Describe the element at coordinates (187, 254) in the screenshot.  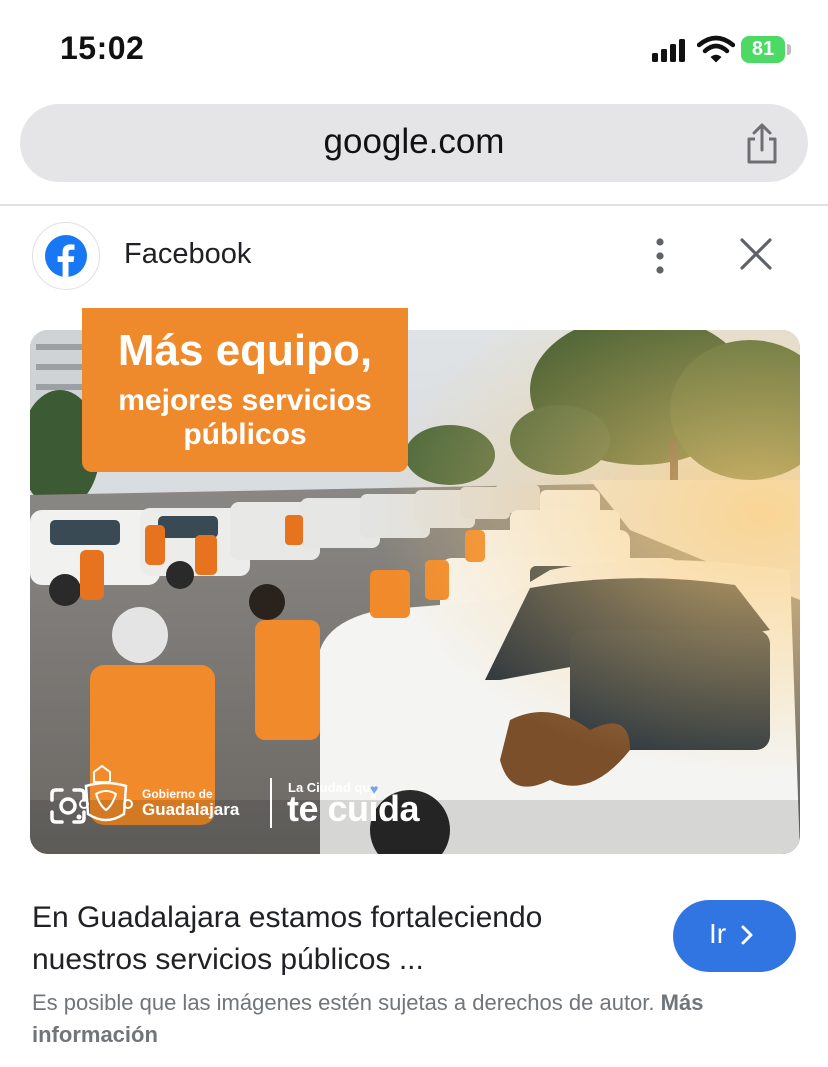
I see `source-name: Facebook` at that location.